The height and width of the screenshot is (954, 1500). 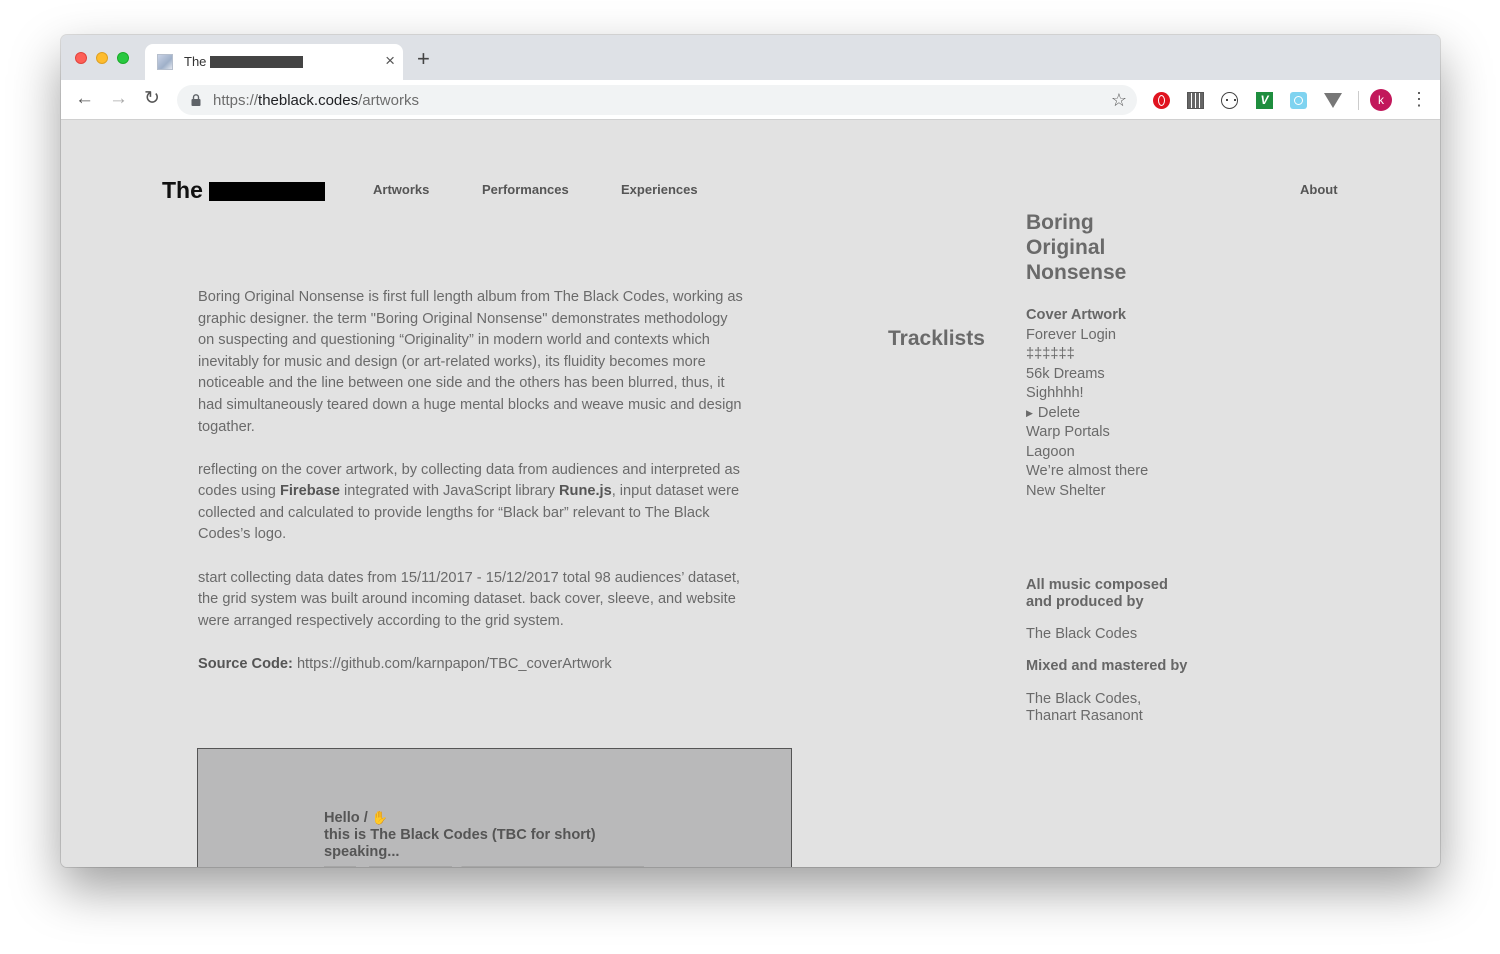 What do you see at coordinates (309, 491) in the screenshot?
I see `firebase-label: Firebase` at bounding box center [309, 491].